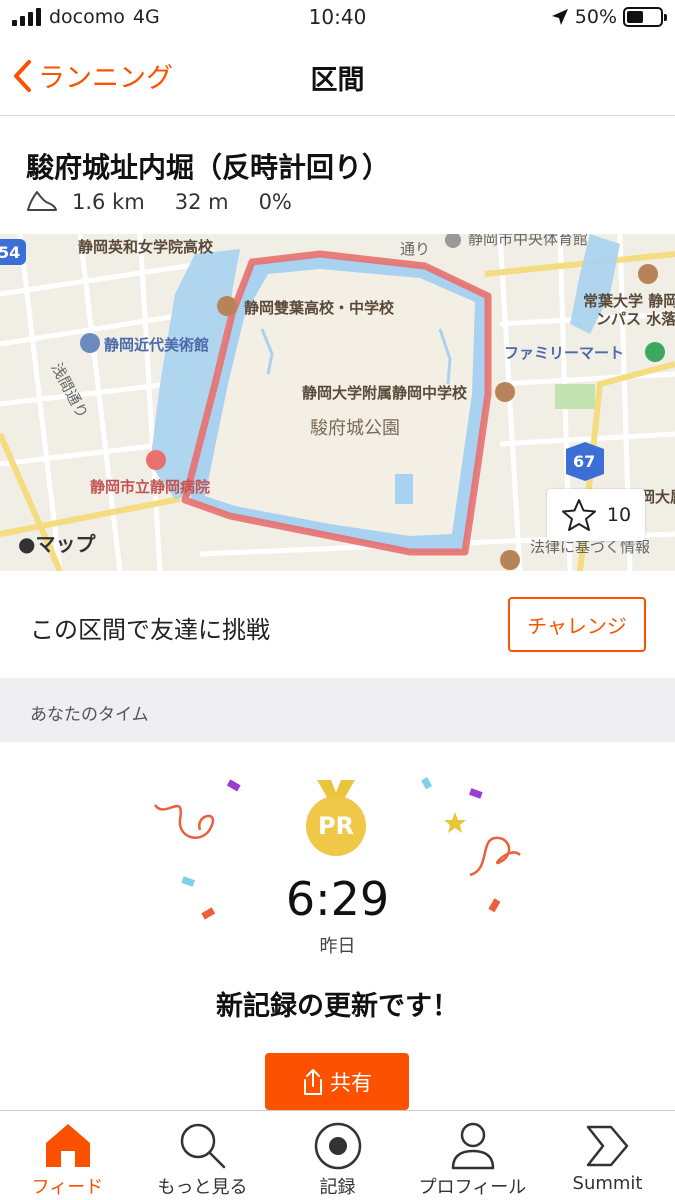 Image resolution: width=675 pixels, height=1200 pixels. I want to click on result-time: 6:29, so click(337, 899).